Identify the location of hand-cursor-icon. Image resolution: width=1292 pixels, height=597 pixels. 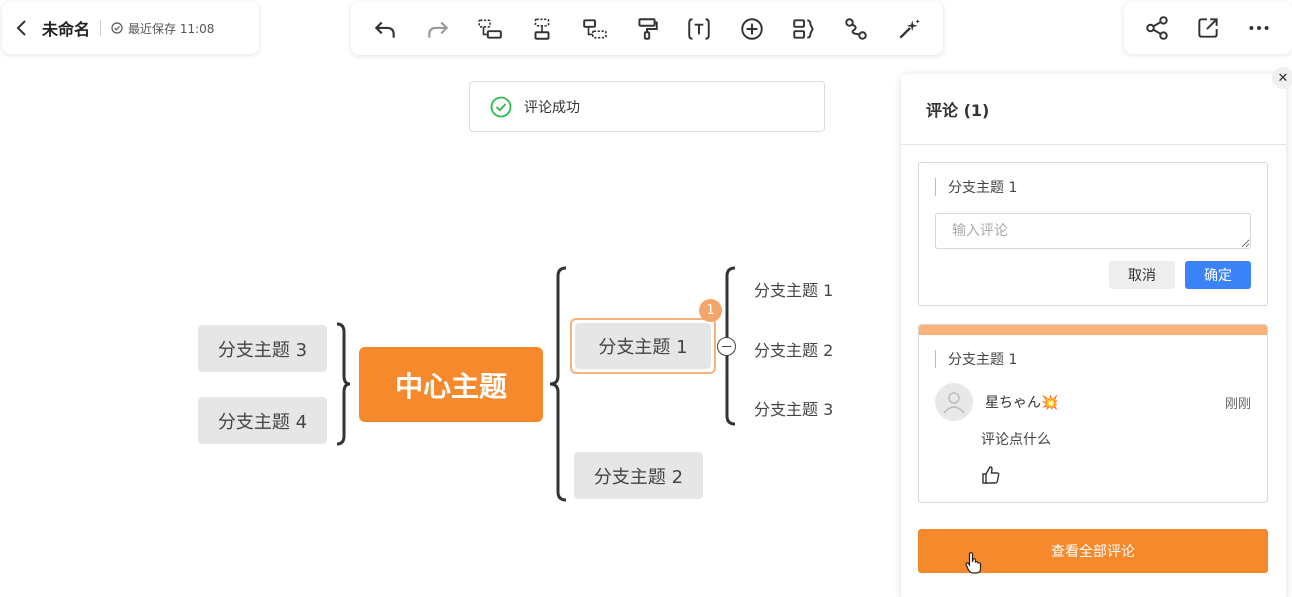
(973, 563).